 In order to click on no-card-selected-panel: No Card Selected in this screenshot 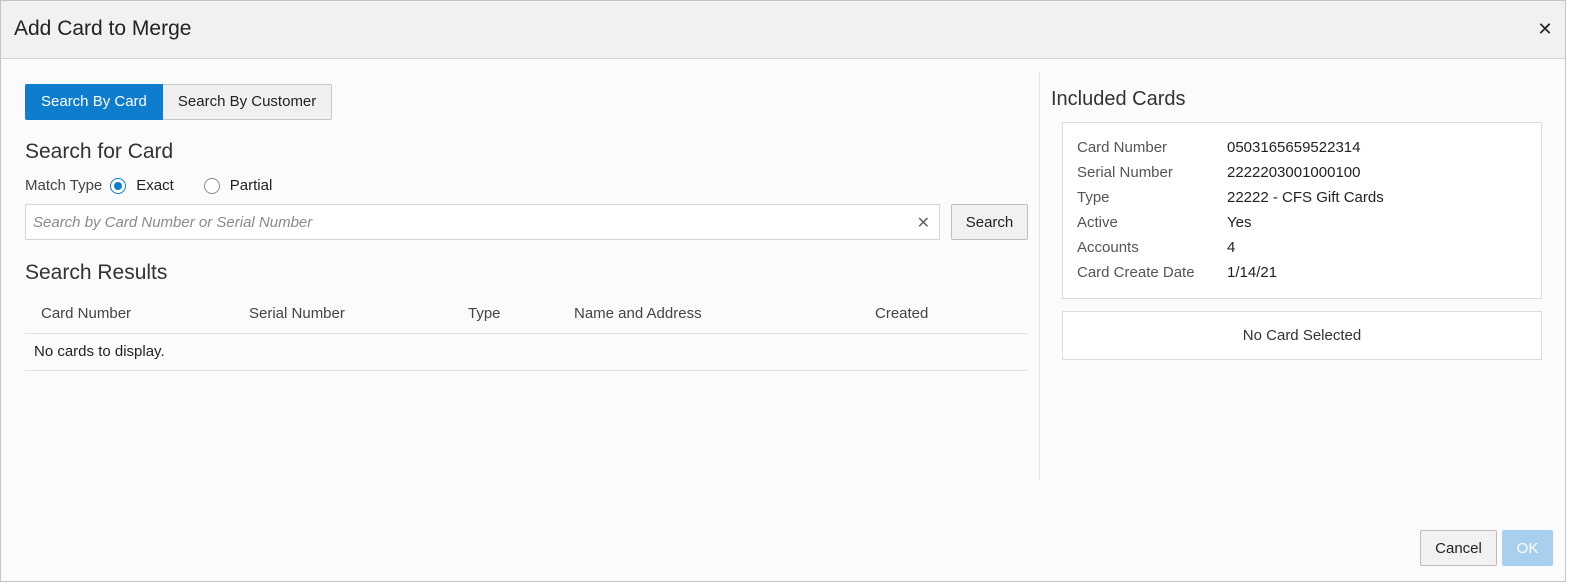, I will do `click(1302, 335)`.